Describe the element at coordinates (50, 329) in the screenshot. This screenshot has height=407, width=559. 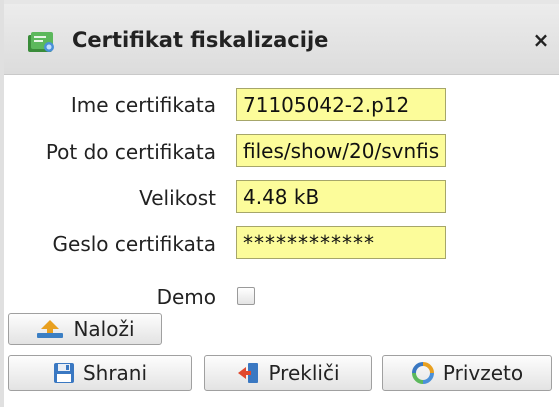
I see `upload-arrow-icon` at that location.